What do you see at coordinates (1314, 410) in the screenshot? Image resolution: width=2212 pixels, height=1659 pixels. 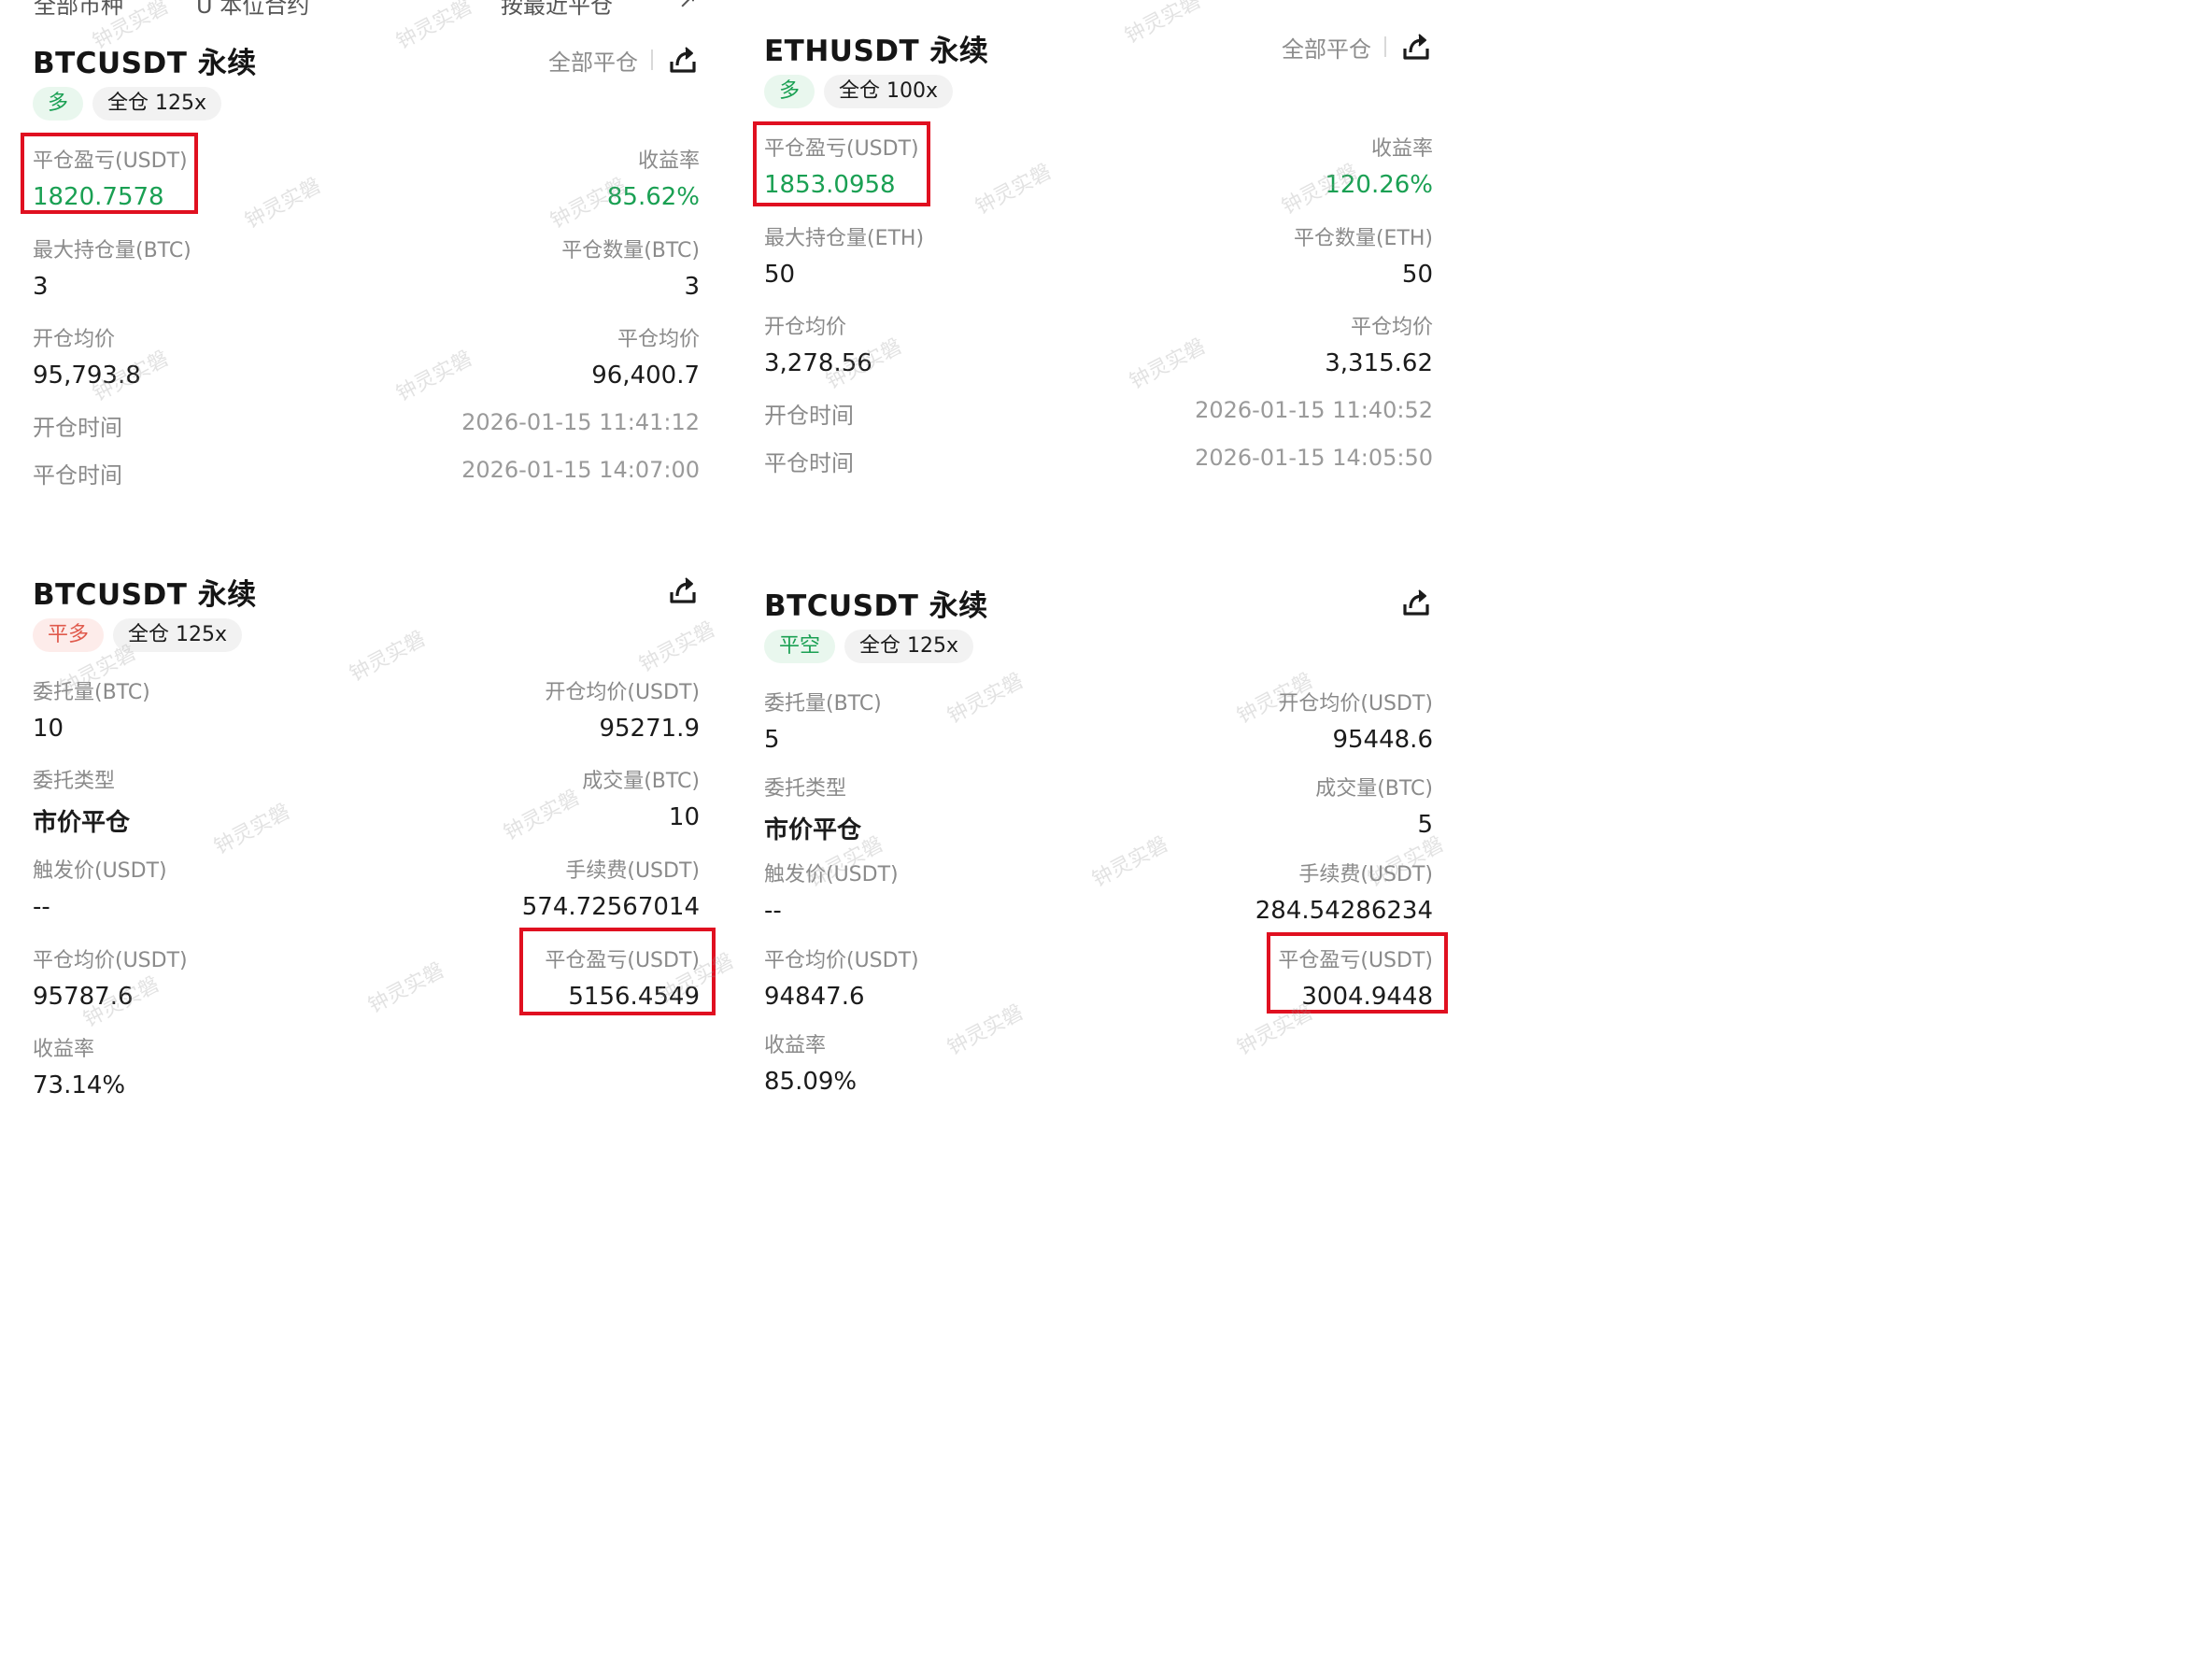 I see `open-time-value: 2026-01-15 11:40:52` at bounding box center [1314, 410].